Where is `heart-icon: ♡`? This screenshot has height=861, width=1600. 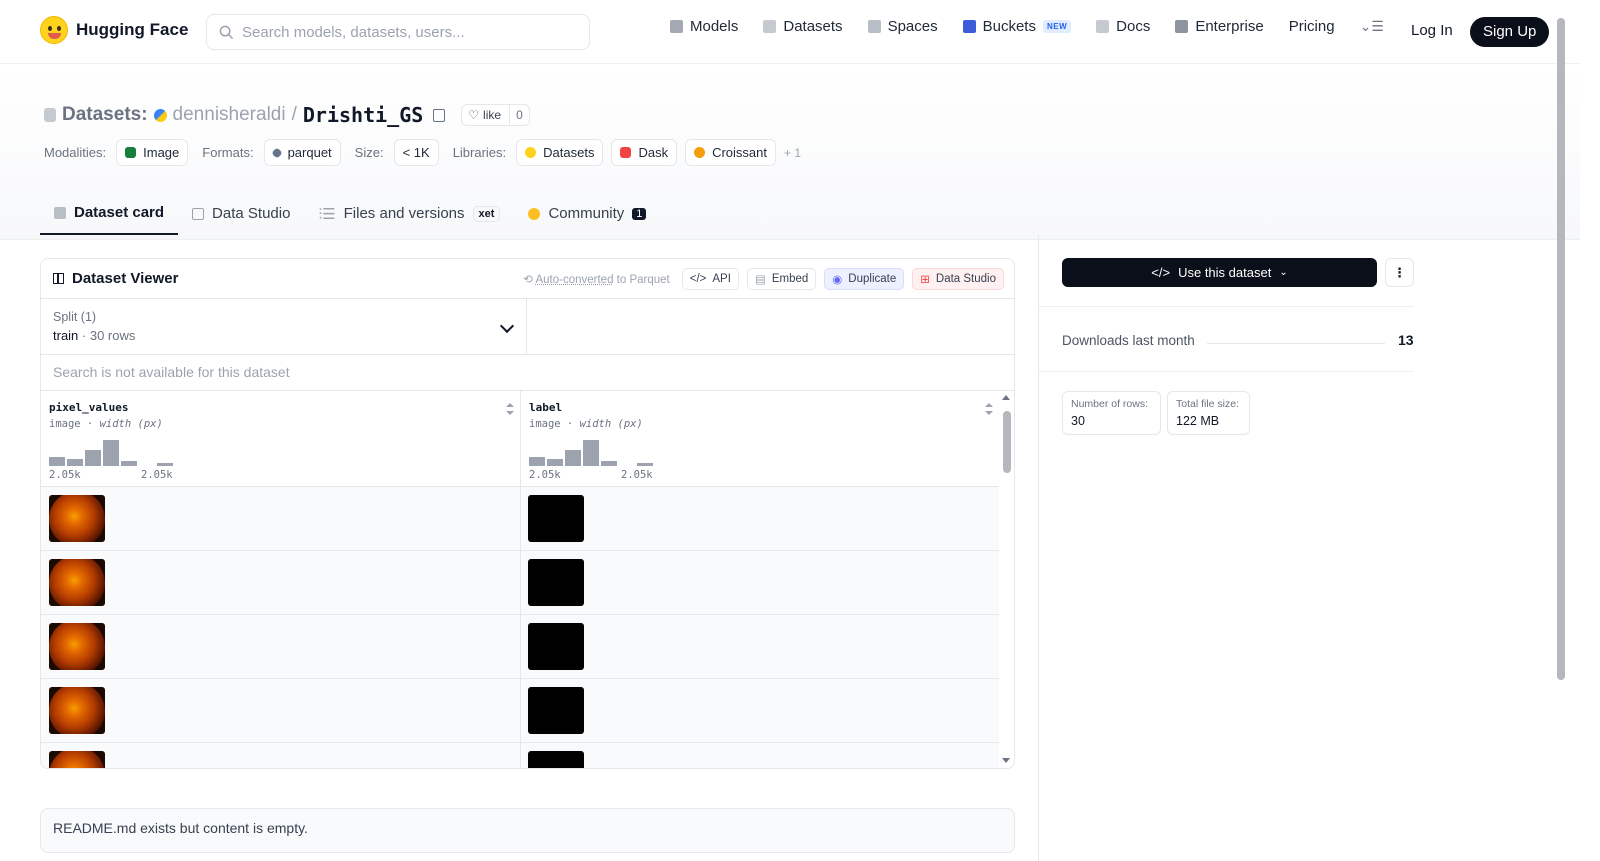 heart-icon: ♡ is located at coordinates (474, 115).